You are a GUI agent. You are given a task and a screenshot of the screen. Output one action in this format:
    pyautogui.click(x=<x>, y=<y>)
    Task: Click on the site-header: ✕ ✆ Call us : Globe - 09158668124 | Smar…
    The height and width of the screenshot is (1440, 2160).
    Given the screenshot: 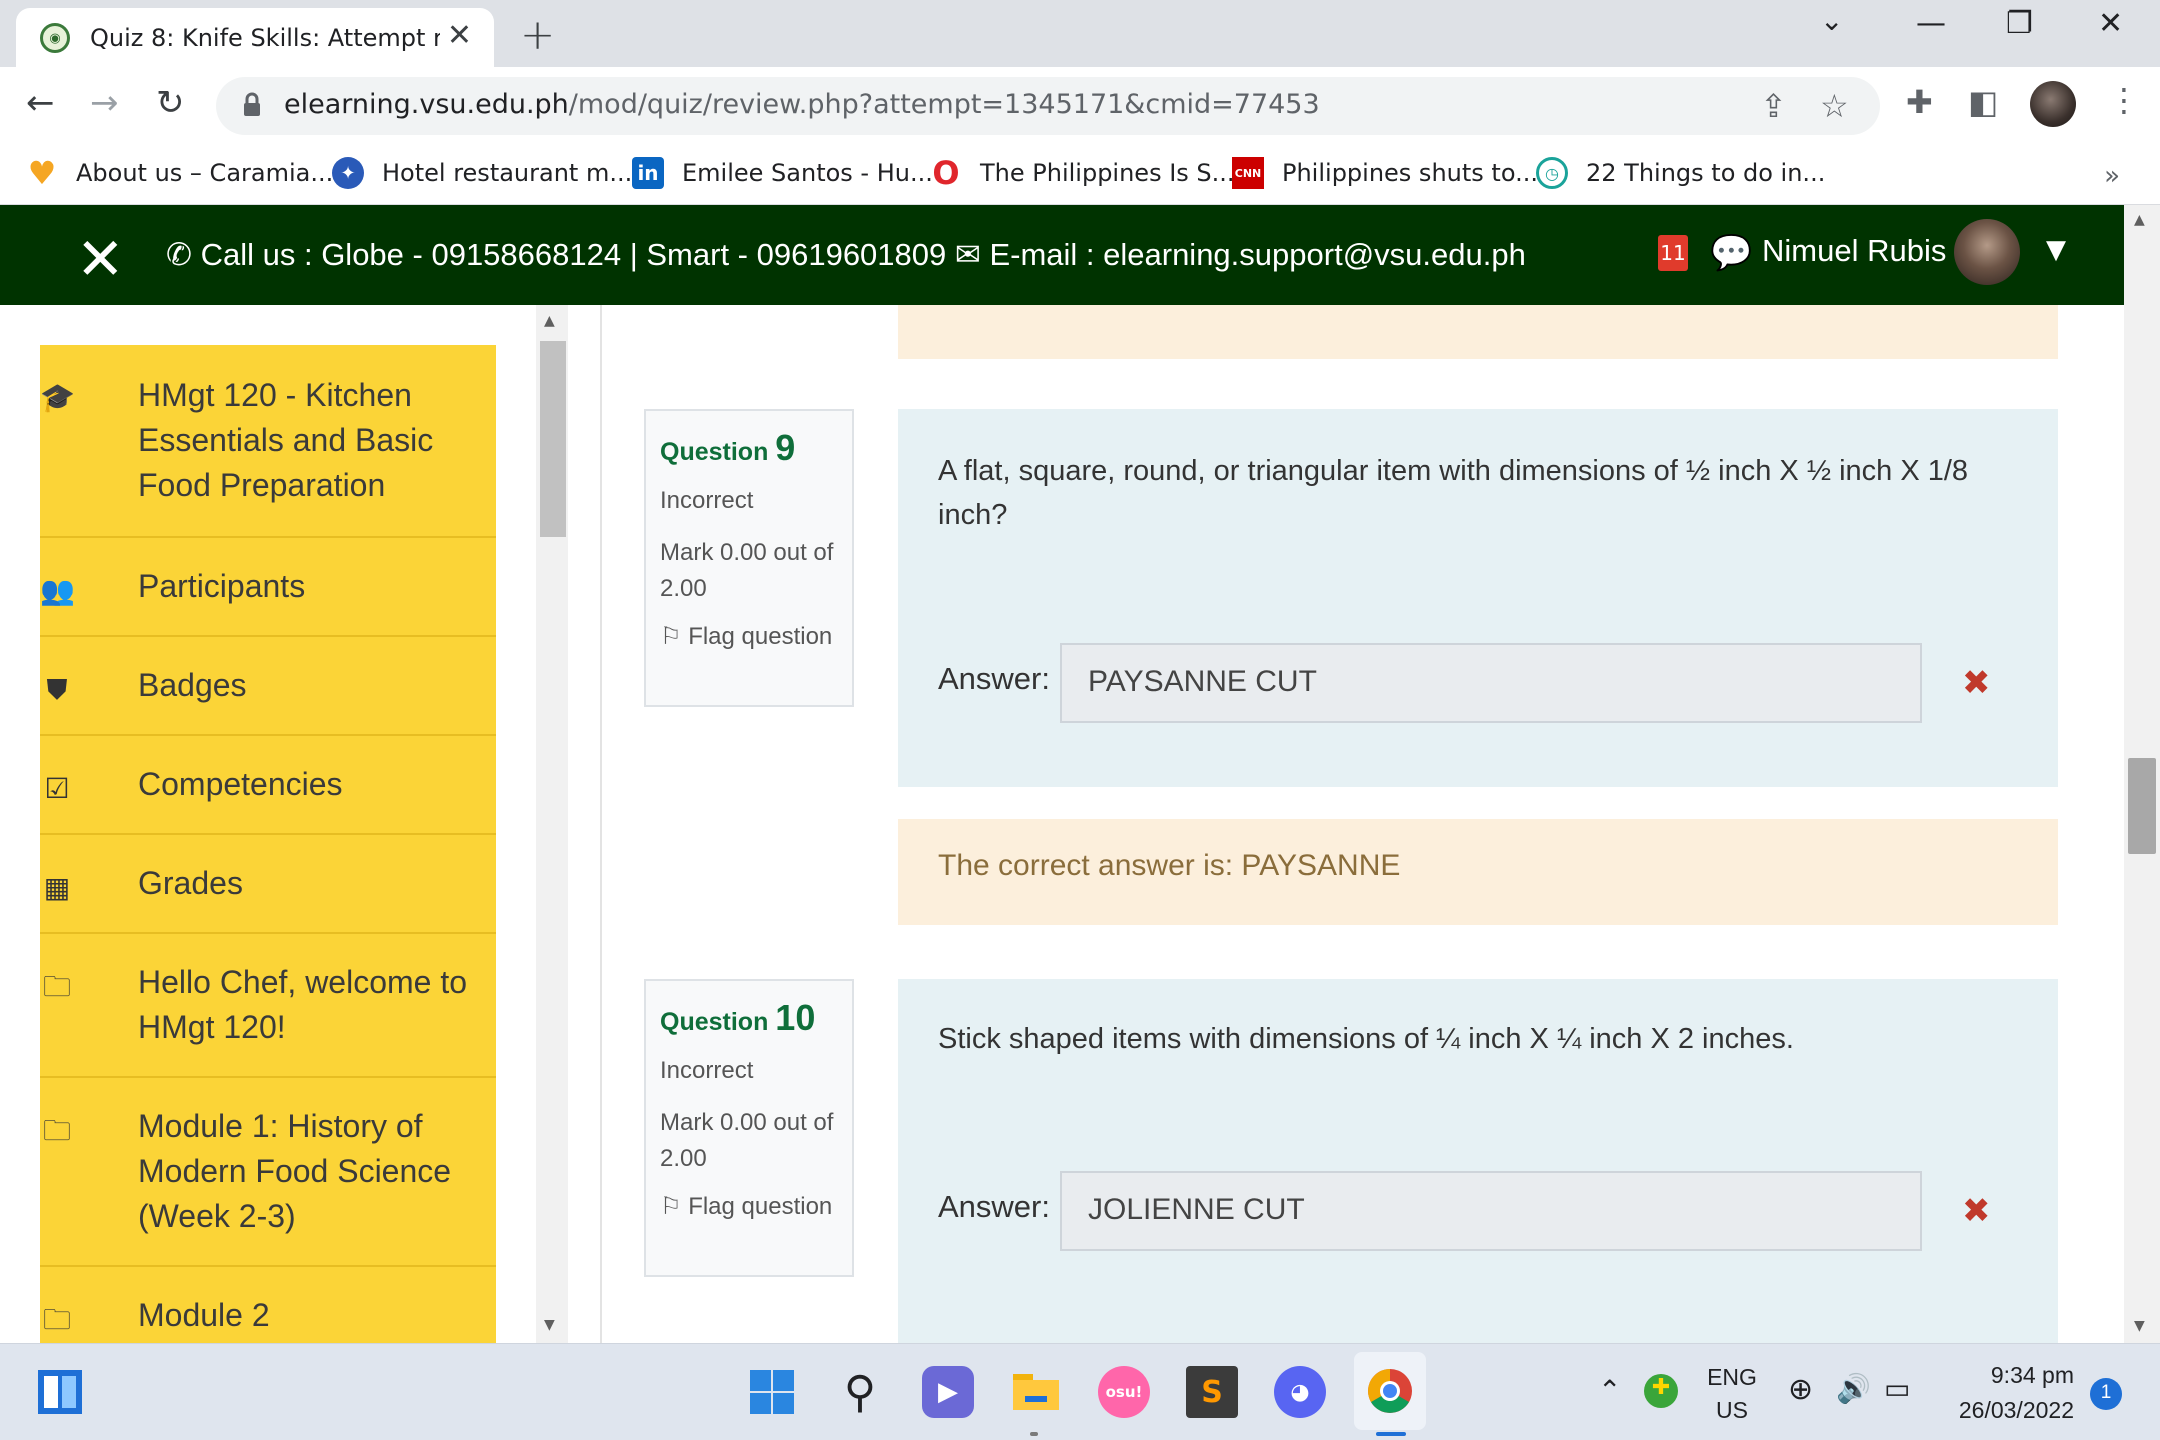 What is the action you would take?
    pyautogui.click(x=1062, y=255)
    